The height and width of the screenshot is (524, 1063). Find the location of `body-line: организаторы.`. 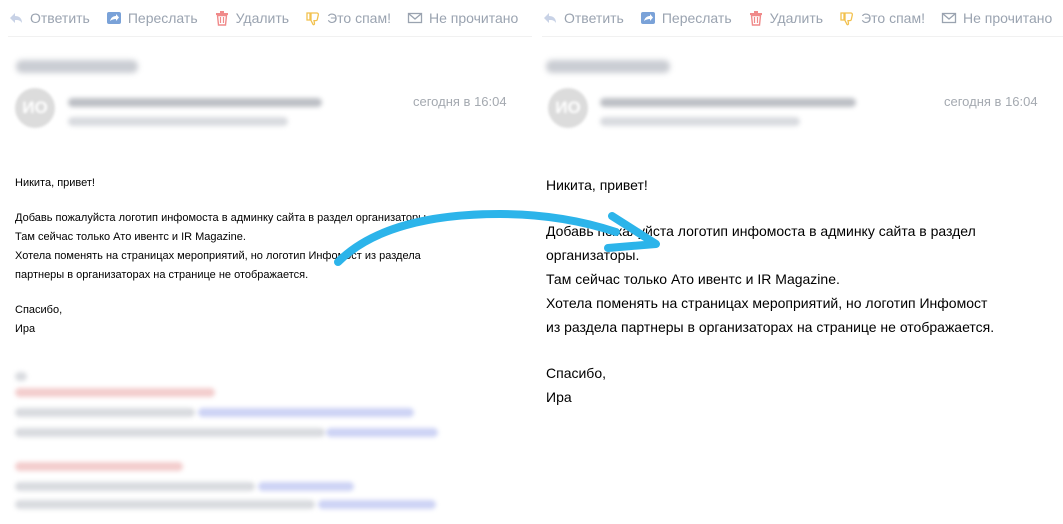

body-line: организаторы. is located at coordinates (593, 255).